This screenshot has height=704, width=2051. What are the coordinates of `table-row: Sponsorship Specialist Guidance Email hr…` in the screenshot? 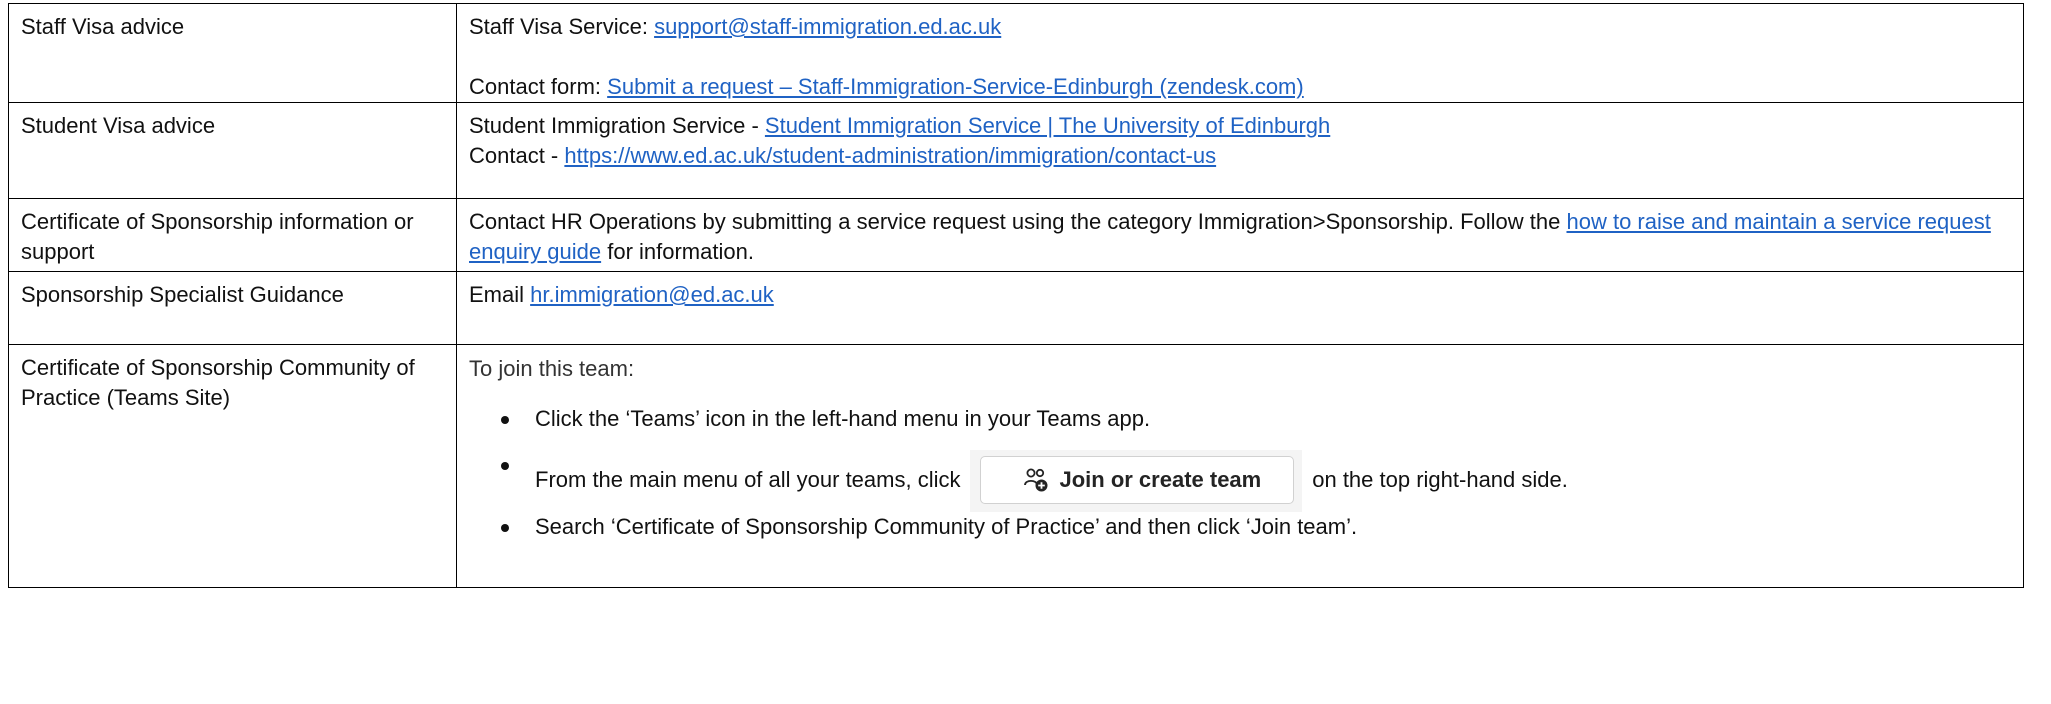 It's located at (1016, 308).